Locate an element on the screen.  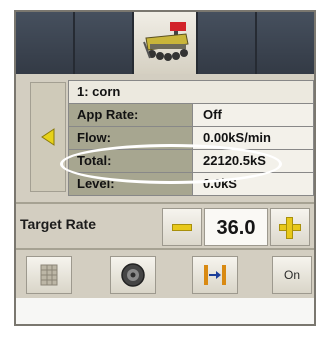
tab-planter is located at coordinates (166, 43).